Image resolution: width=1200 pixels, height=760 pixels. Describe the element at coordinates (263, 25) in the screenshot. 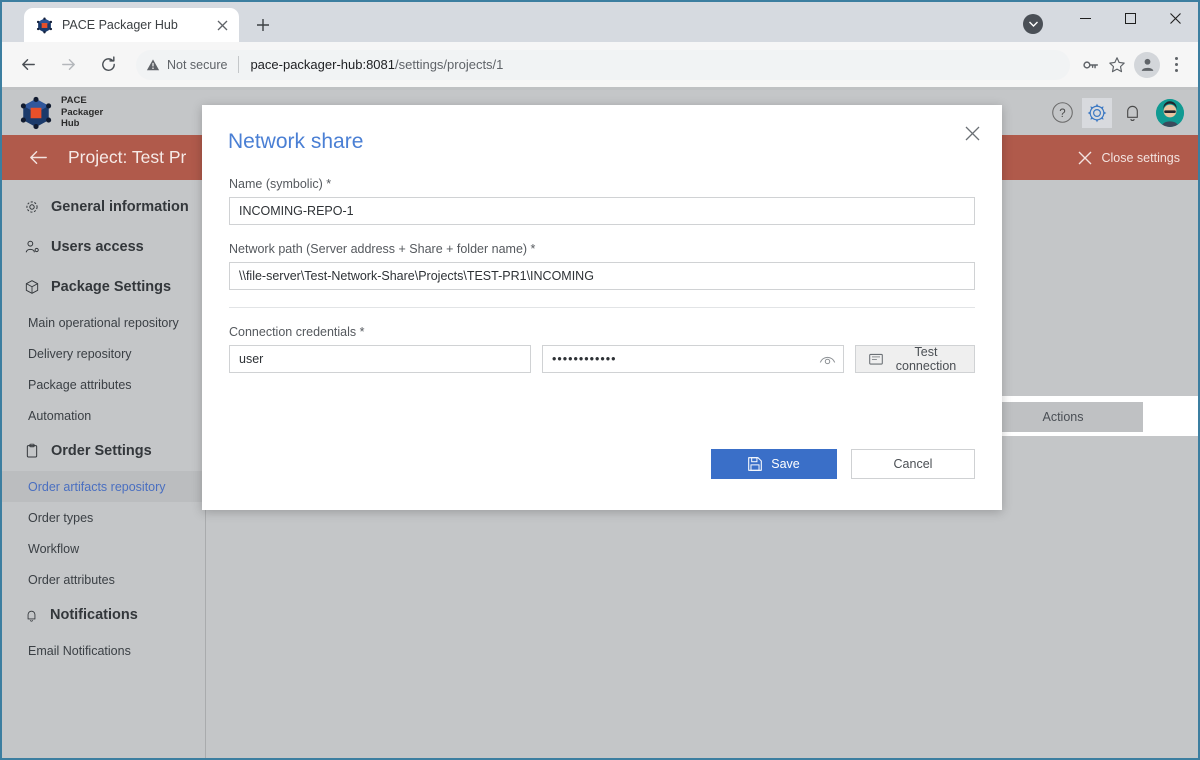

I see `new-tab-button` at that location.